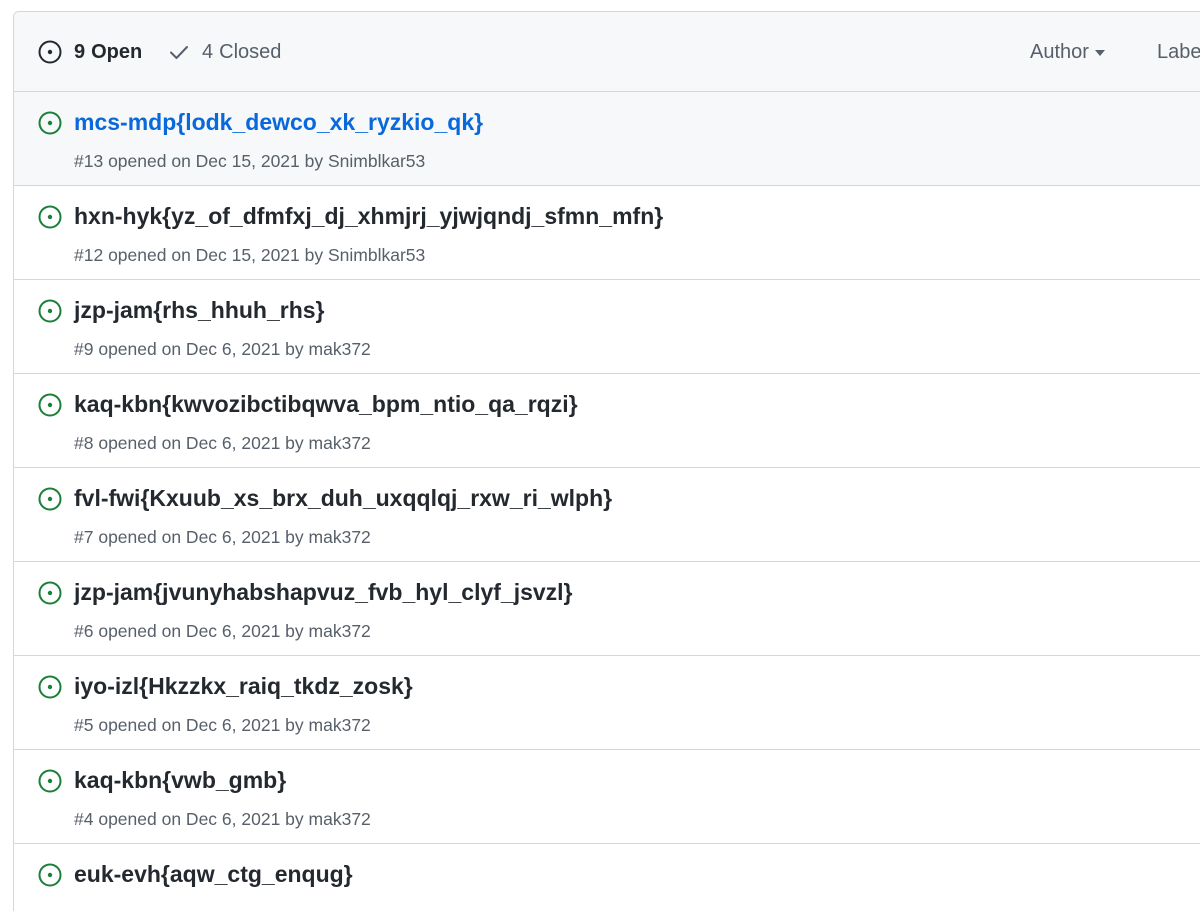  What do you see at coordinates (243, 686) in the screenshot?
I see `issue-title-link: iyo-izl{Hkzzkx_raiq_tkdz_zosk}` at bounding box center [243, 686].